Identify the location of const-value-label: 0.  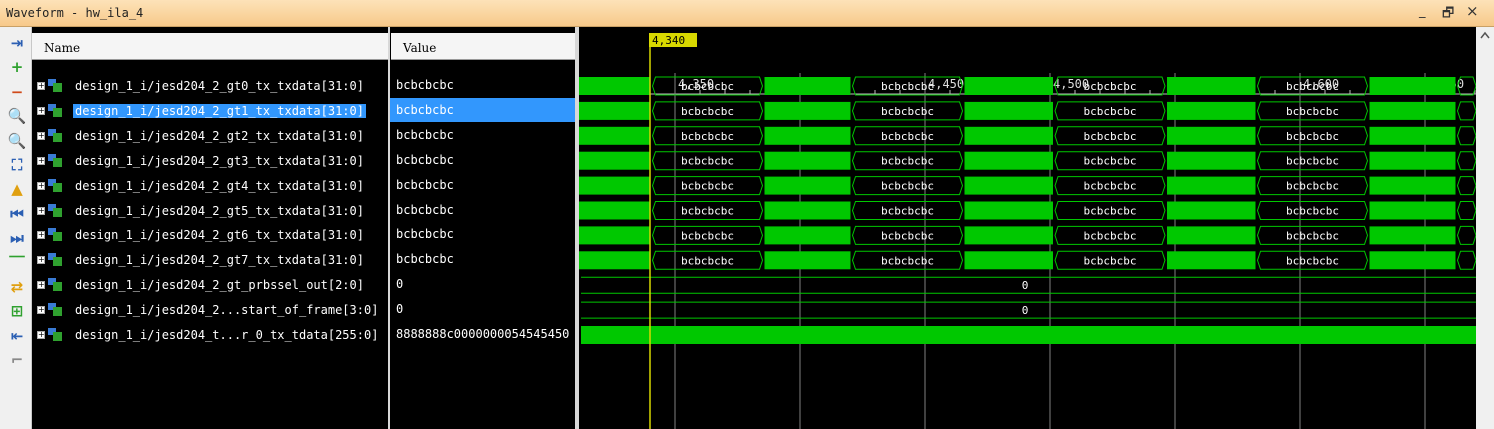
(1025, 285).